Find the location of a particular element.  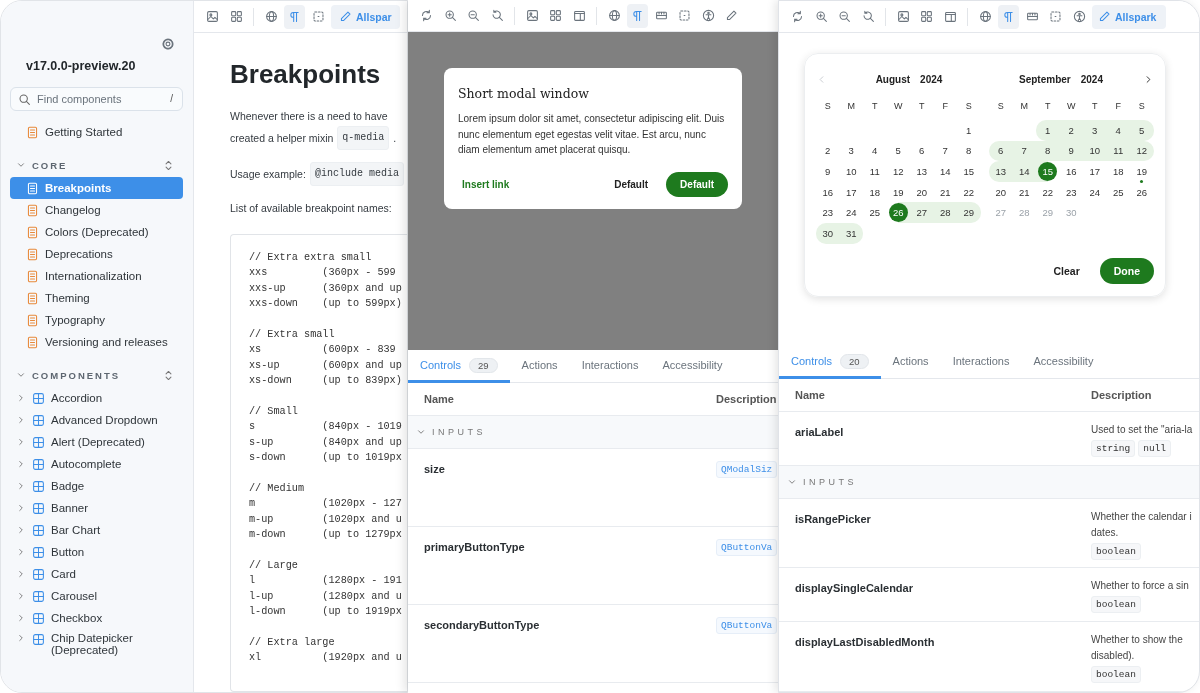

component-icon is located at coordinates (38, 398).